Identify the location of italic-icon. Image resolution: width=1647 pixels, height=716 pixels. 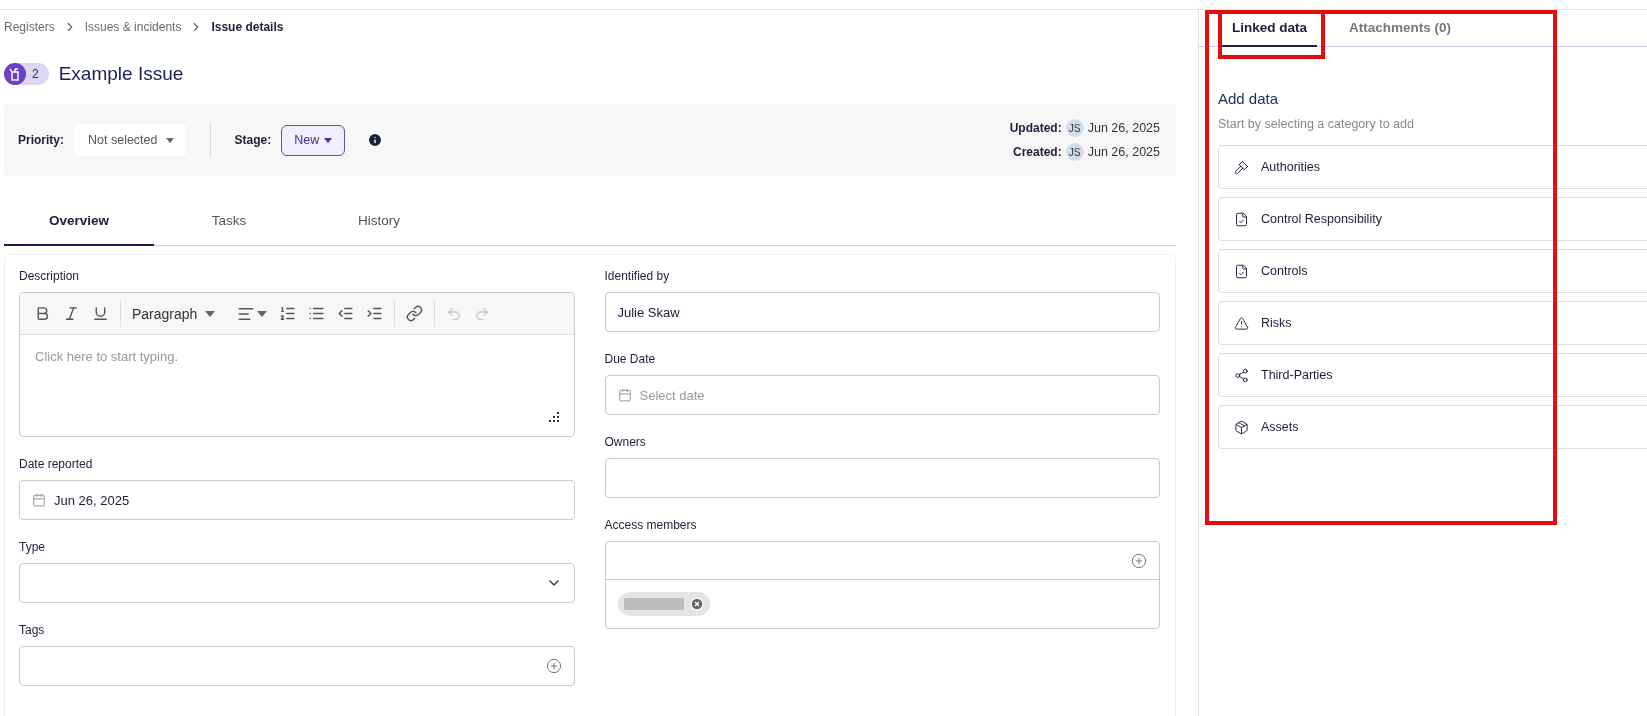
(71, 313).